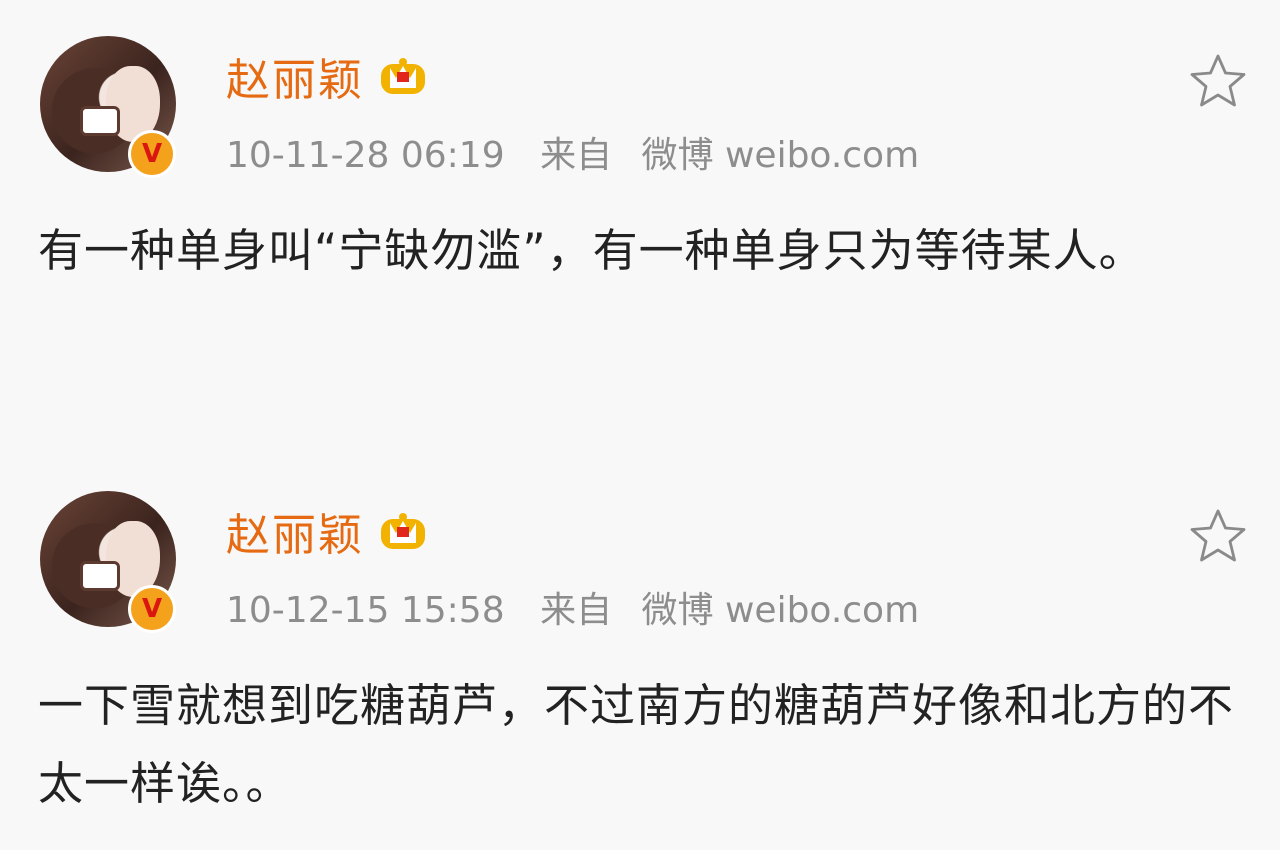 This screenshot has width=1280, height=850. Describe the element at coordinates (365, 155) in the screenshot. I see `timestamp: 10-11-28 06:19` at that location.